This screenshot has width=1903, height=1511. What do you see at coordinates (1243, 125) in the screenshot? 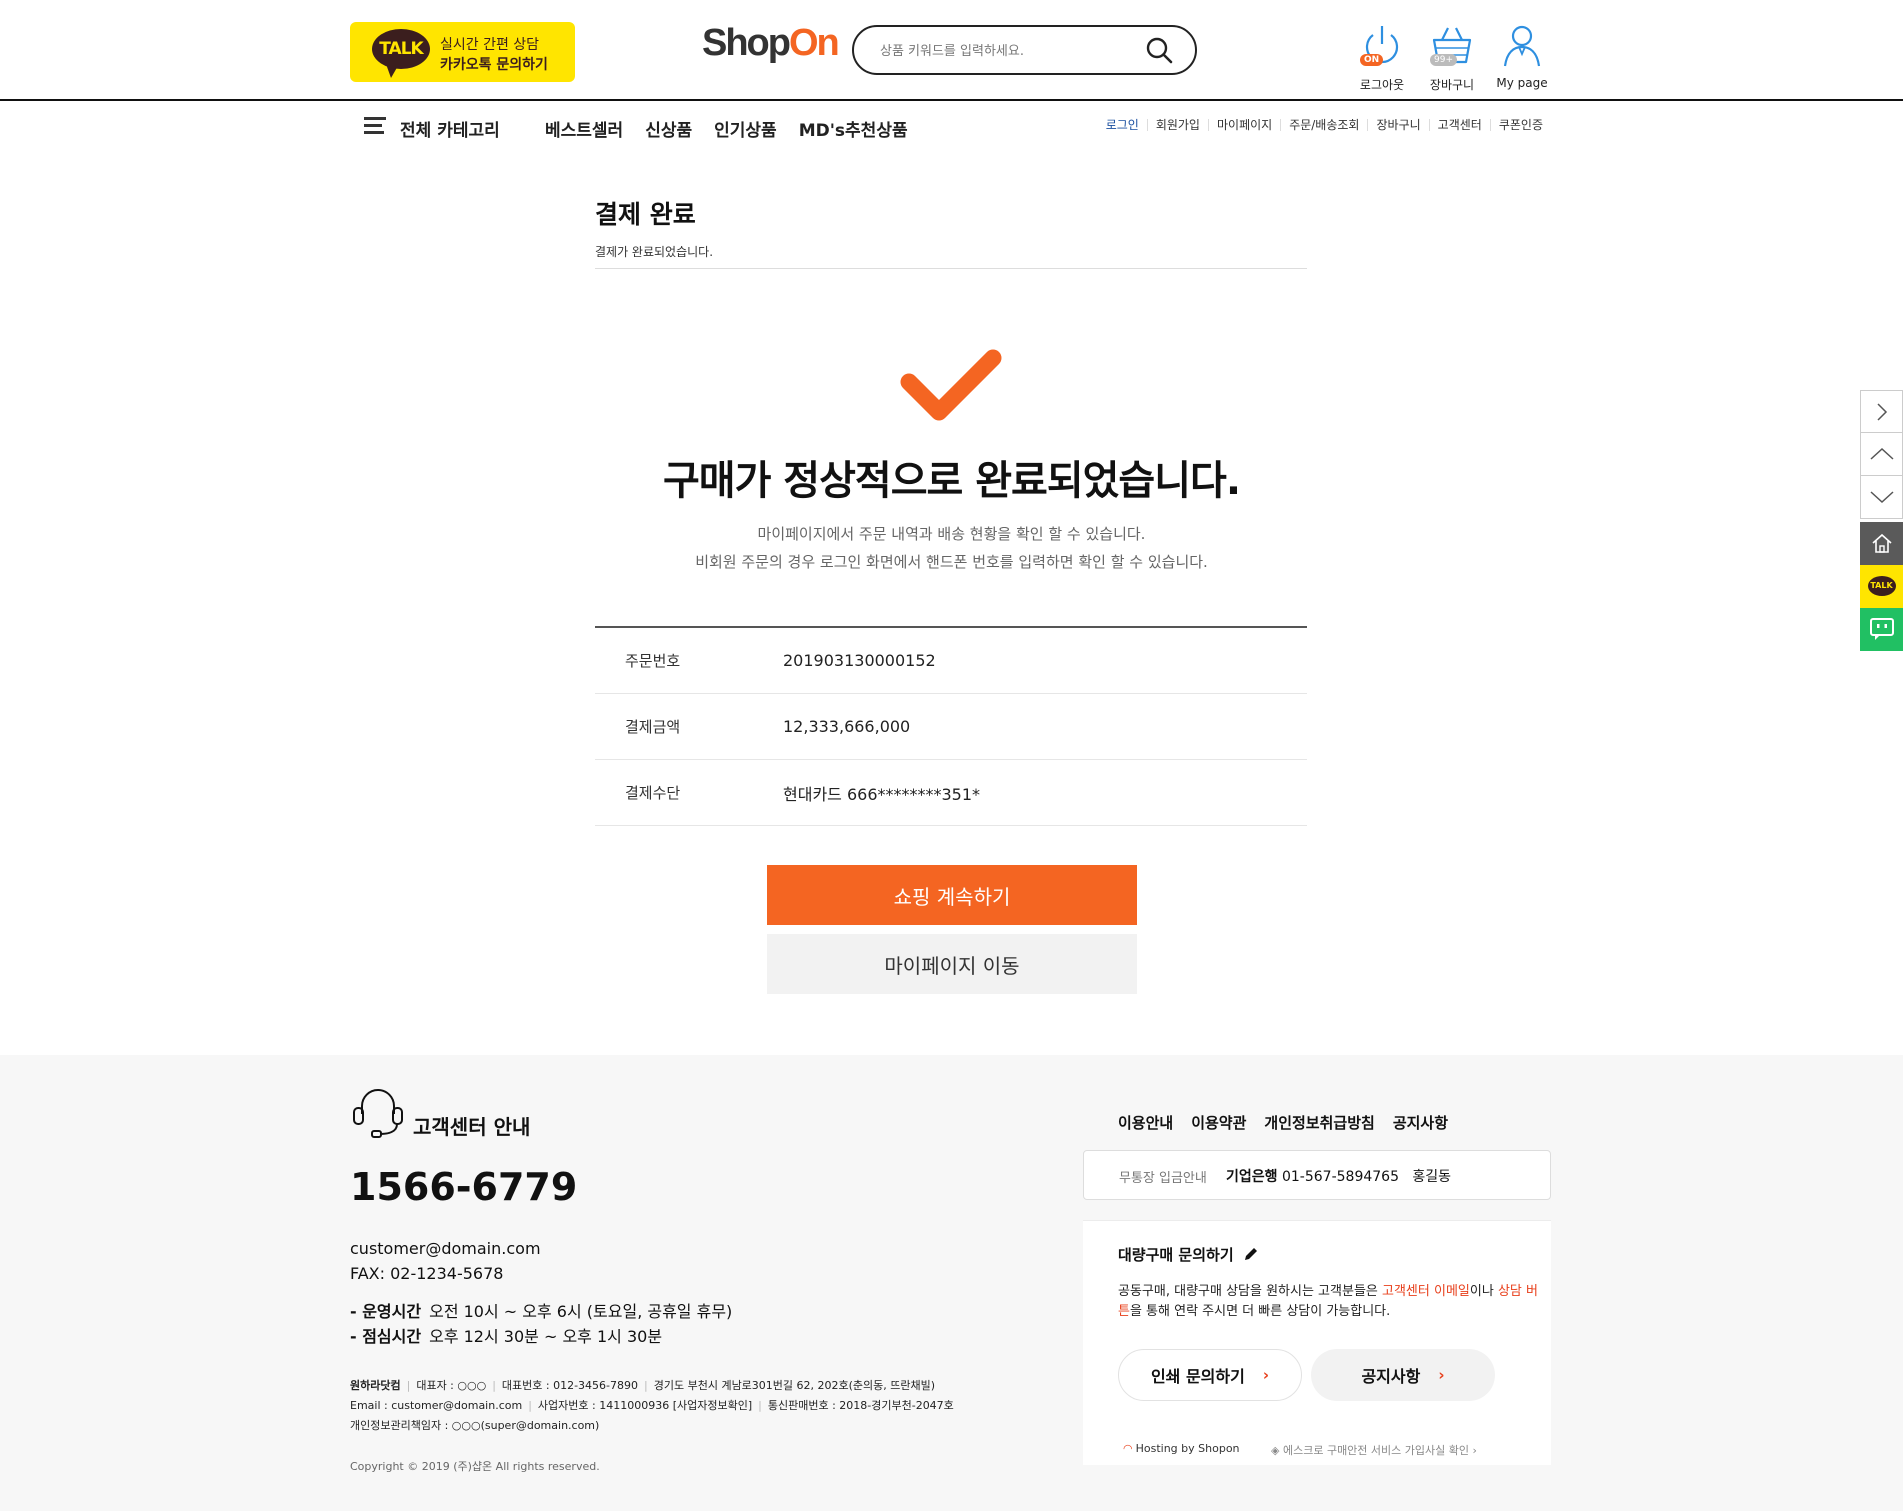
I see `nav-mypage: 마이페이지` at bounding box center [1243, 125].